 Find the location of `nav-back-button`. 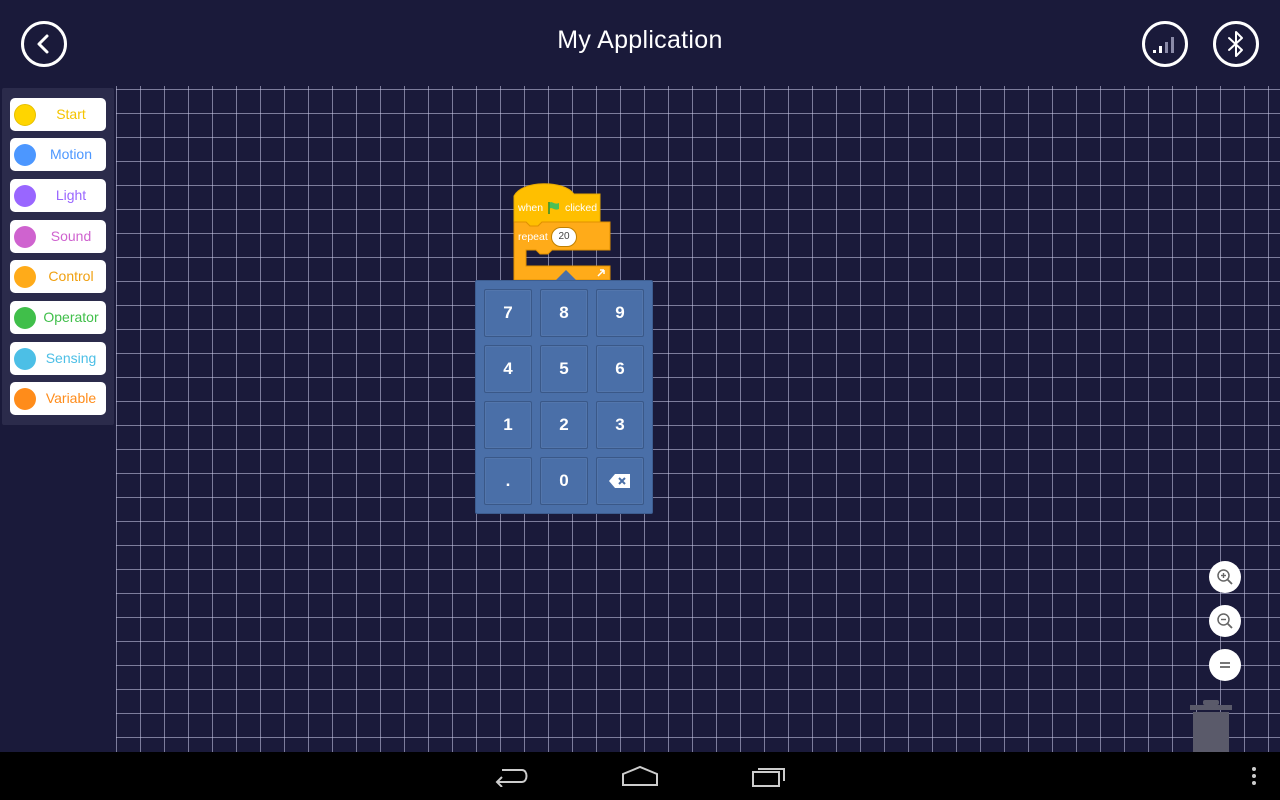

nav-back-button is located at coordinates (512, 776).